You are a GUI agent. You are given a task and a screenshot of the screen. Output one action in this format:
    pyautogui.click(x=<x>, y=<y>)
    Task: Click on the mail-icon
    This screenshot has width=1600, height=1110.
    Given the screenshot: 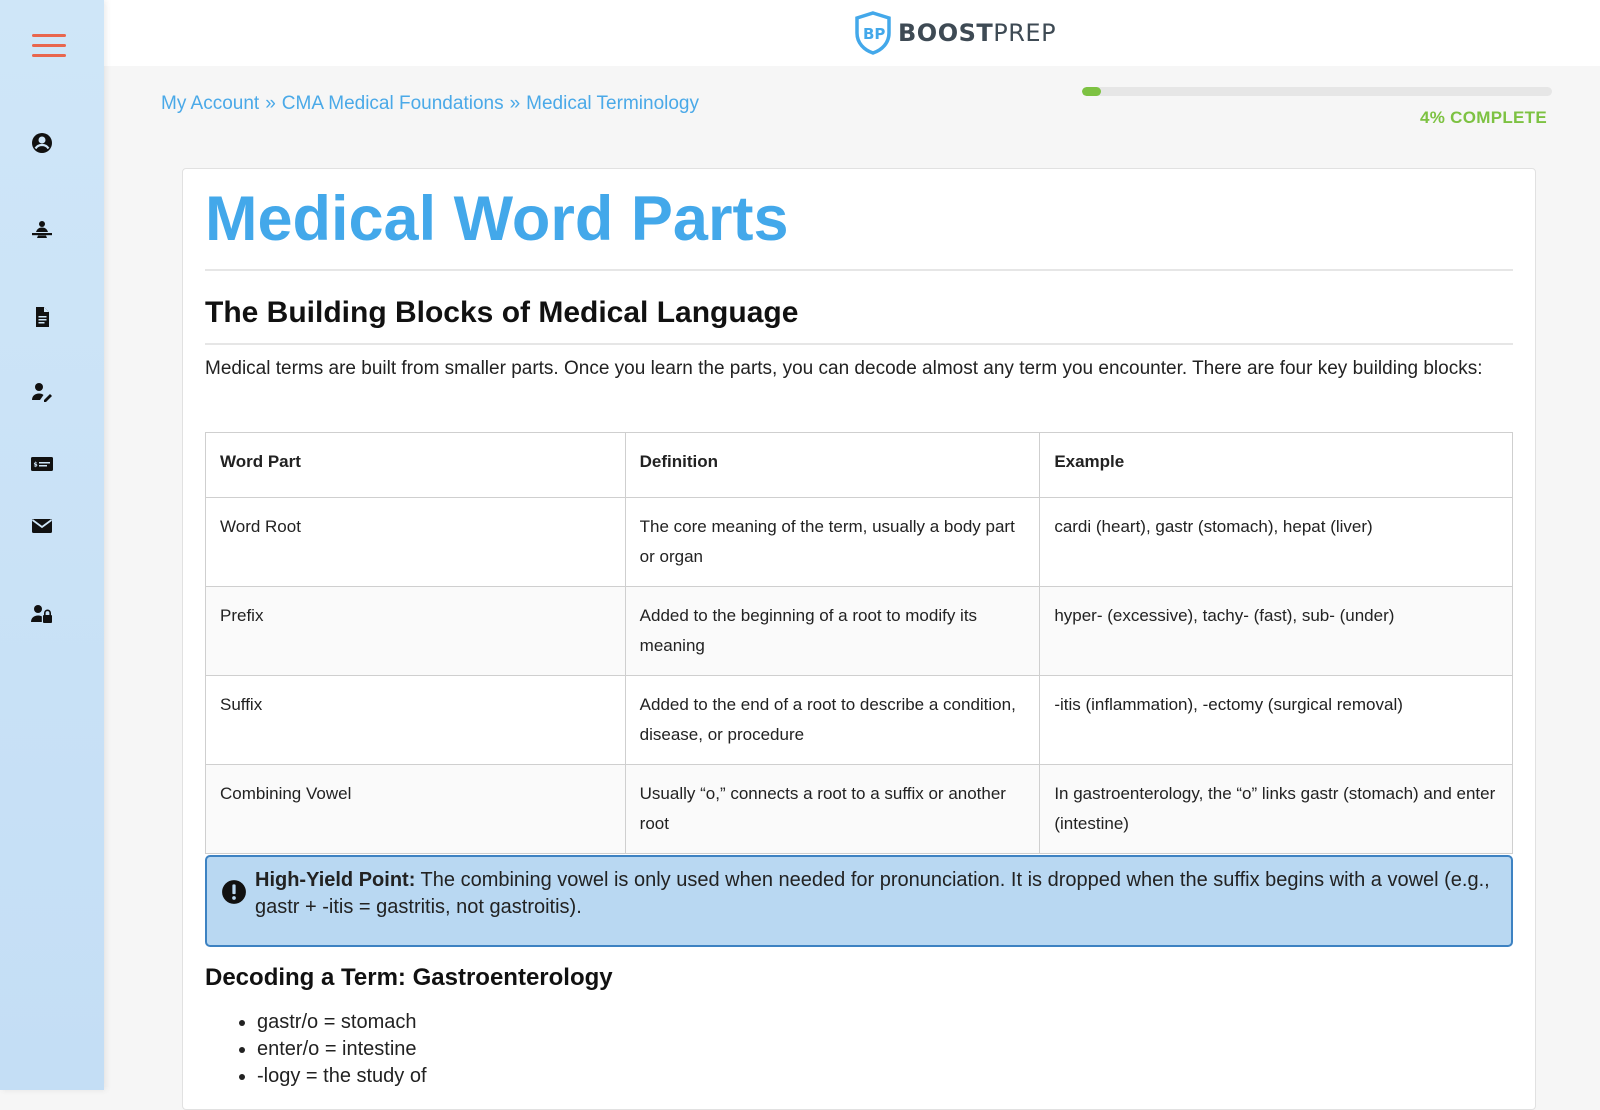 What is the action you would take?
    pyautogui.click(x=42, y=526)
    